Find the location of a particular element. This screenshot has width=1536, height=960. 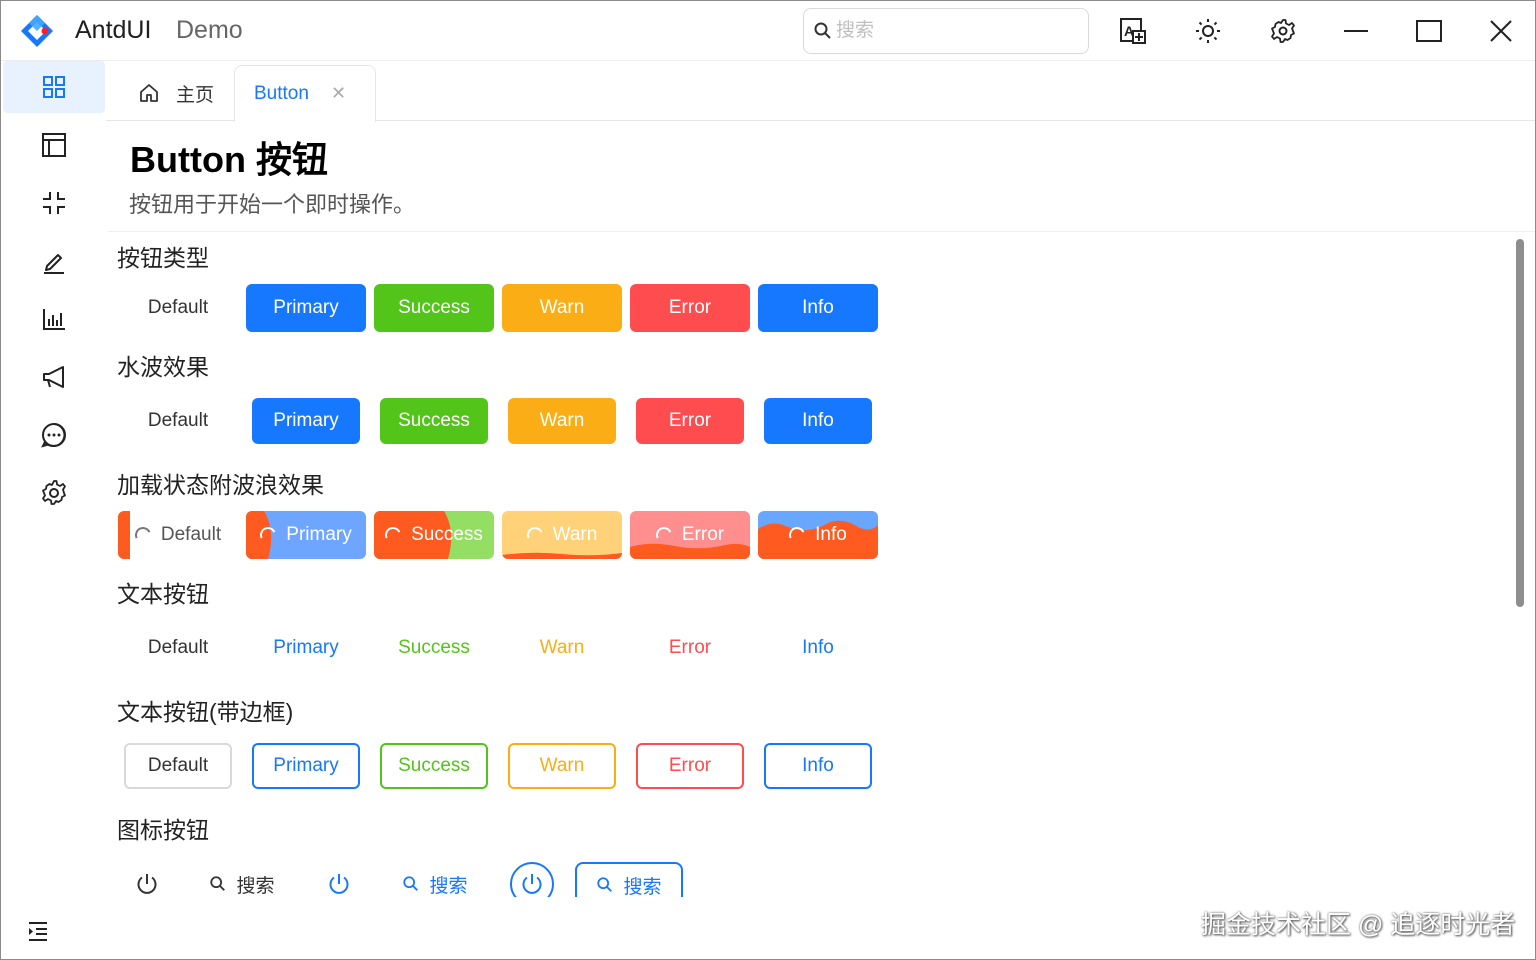

section-title-icon: 图标按钮 is located at coordinates (163, 830).